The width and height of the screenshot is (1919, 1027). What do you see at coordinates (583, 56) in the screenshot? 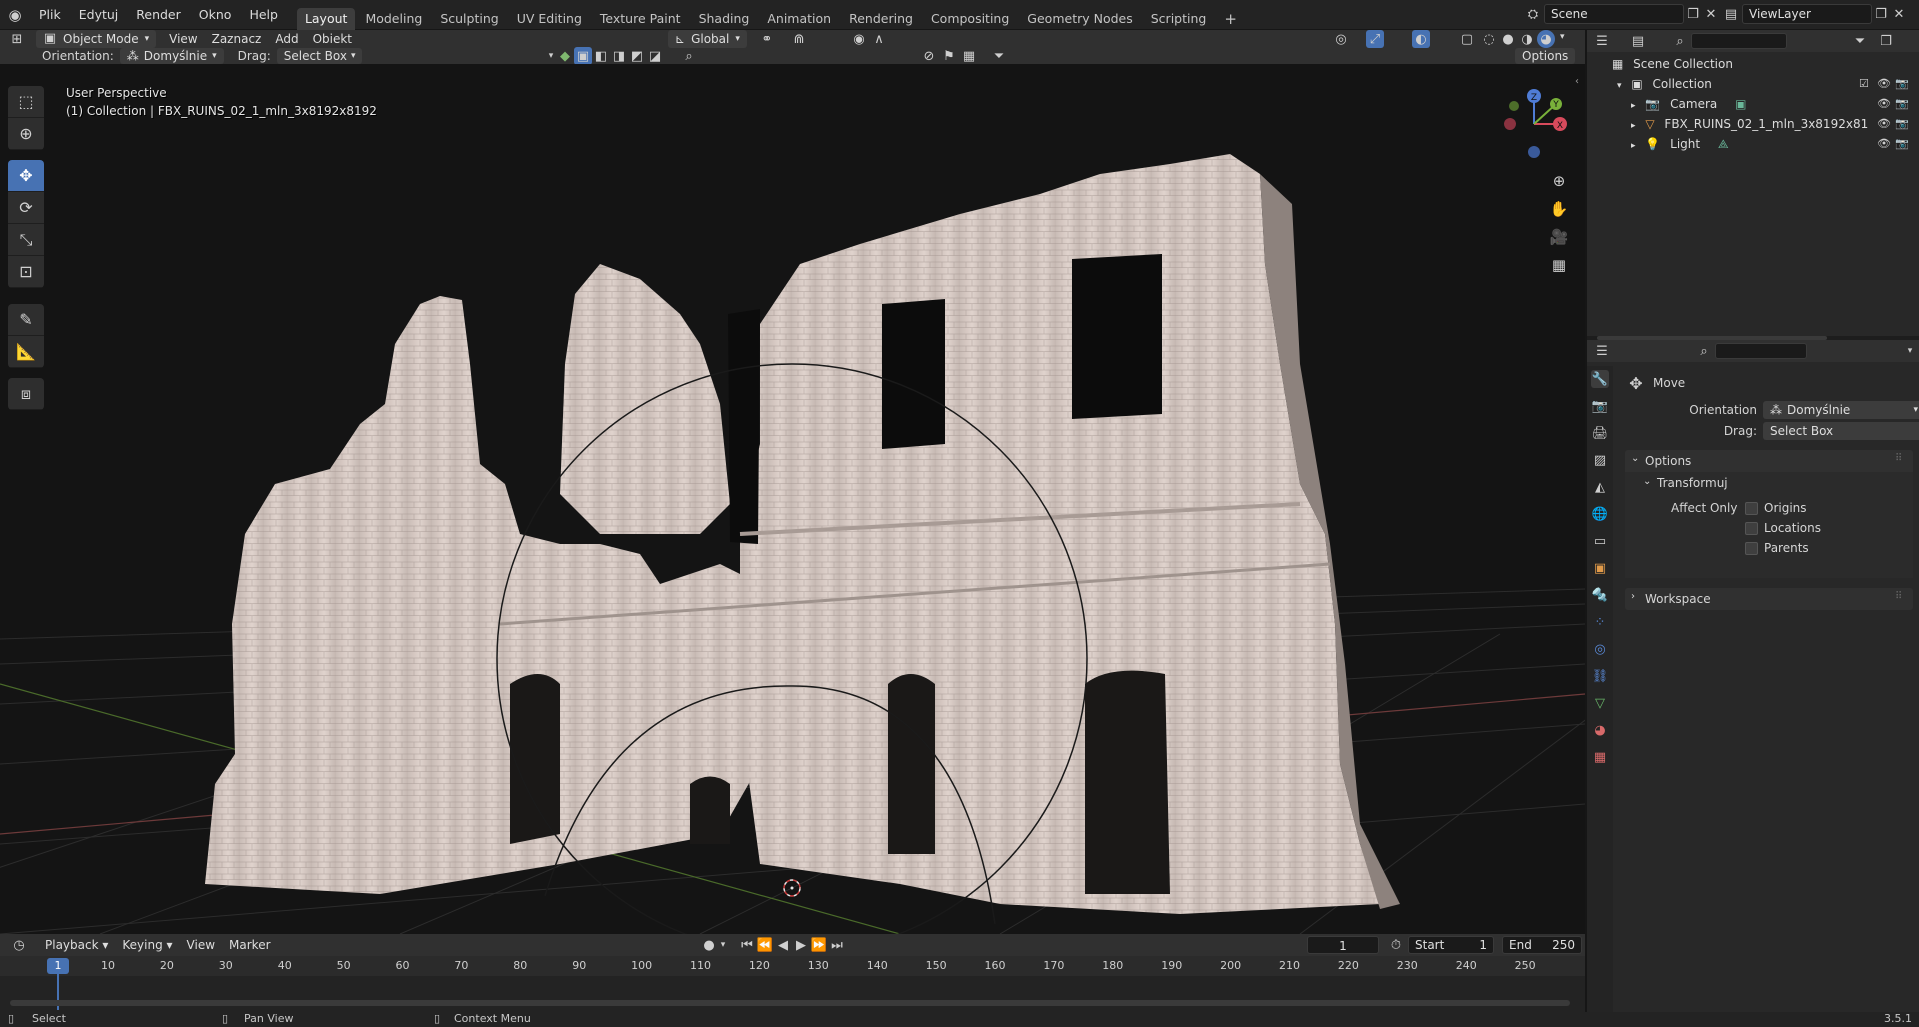
I see `box-select-icon: ▣` at bounding box center [583, 56].